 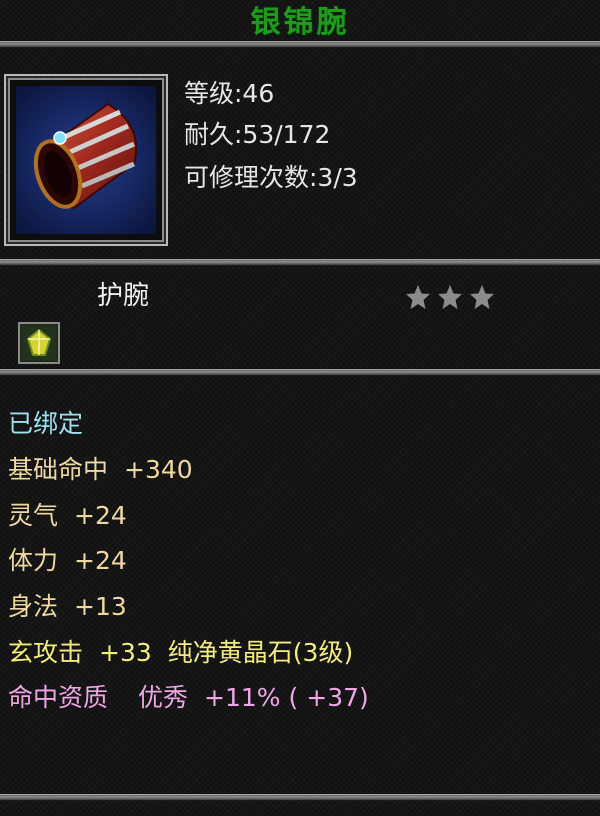 What do you see at coordinates (67, 561) in the screenshot?
I see `stat-stamina: 体力 +24` at bounding box center [67, 561].